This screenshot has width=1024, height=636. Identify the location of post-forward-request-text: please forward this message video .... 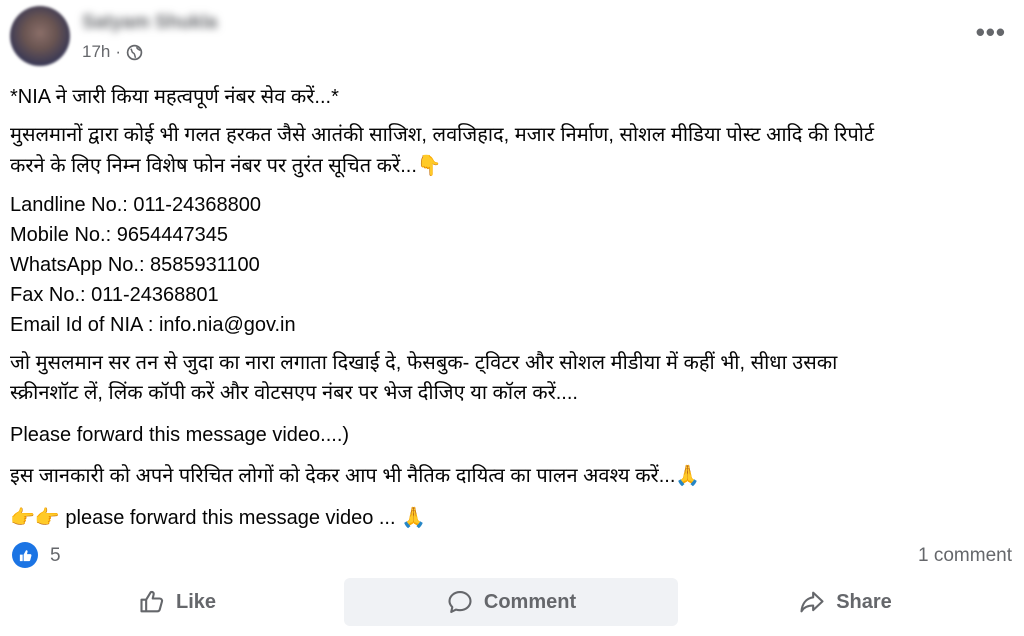
(230, 518).